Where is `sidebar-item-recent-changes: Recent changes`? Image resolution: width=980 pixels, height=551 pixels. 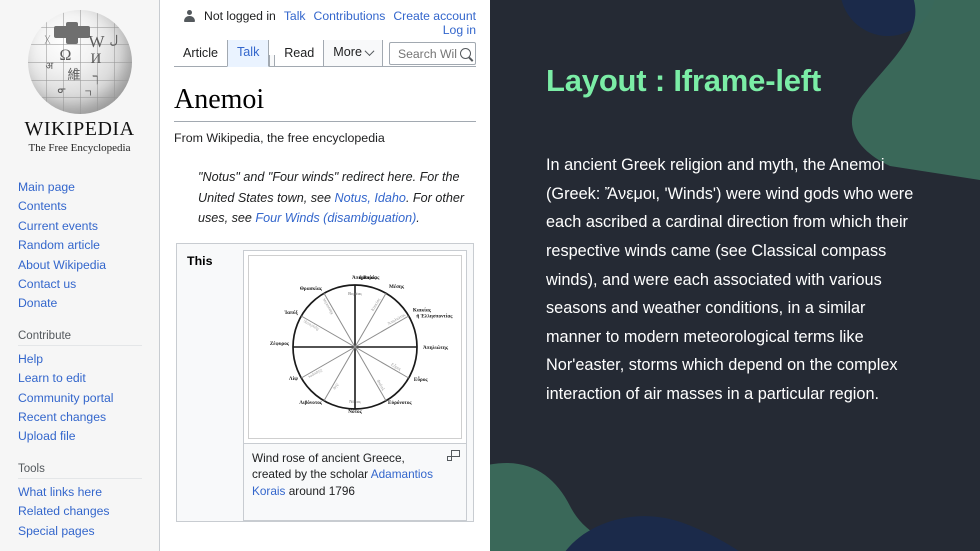
sidebar-item-recent-changes: Recent changes is located at coordinates (88, 417).